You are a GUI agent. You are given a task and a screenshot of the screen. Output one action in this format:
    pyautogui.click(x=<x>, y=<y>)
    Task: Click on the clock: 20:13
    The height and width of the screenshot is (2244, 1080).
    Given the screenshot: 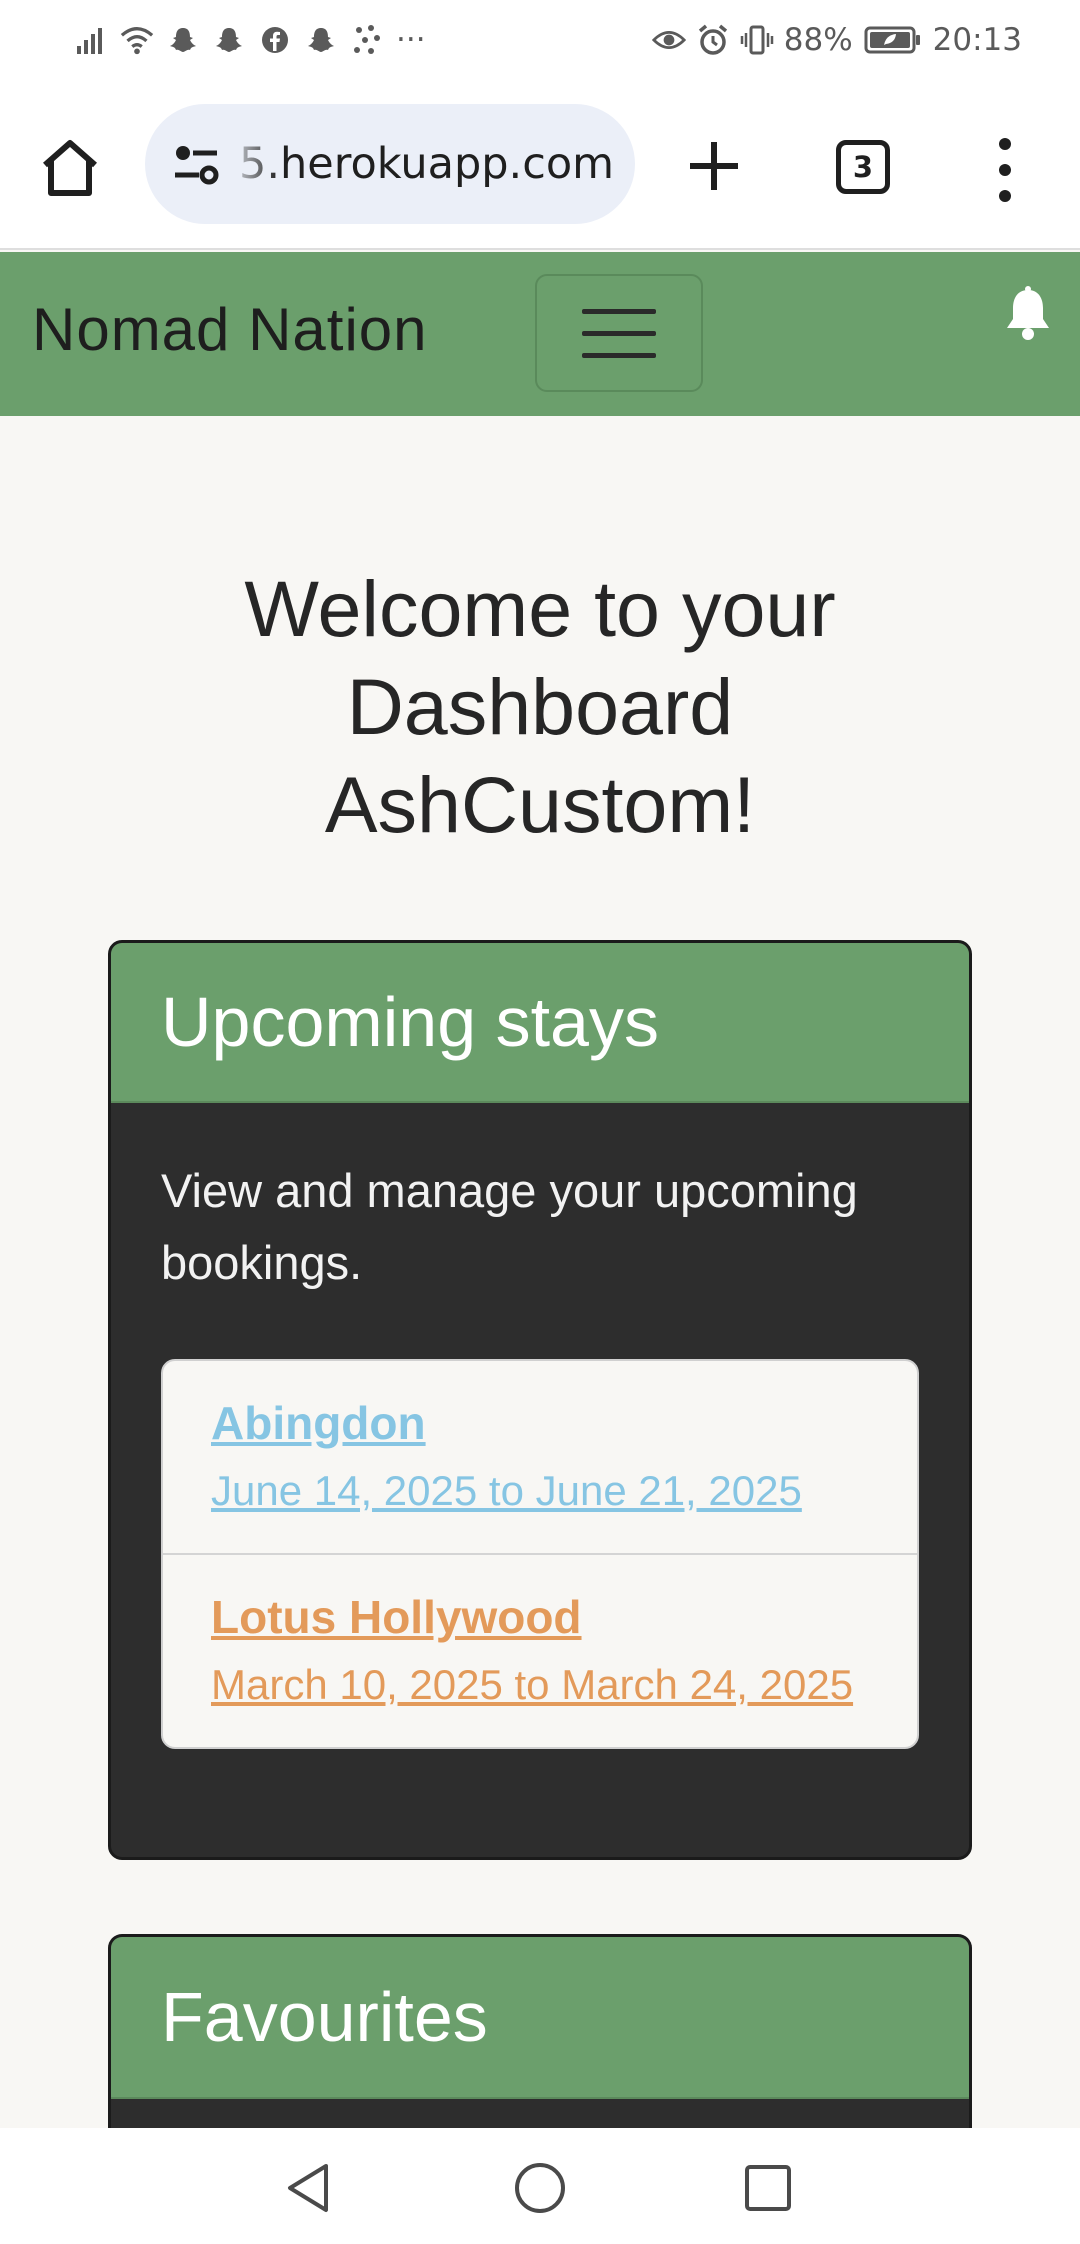 What is the action you would take?
    pyautogui.click(x=977, y=40)
    